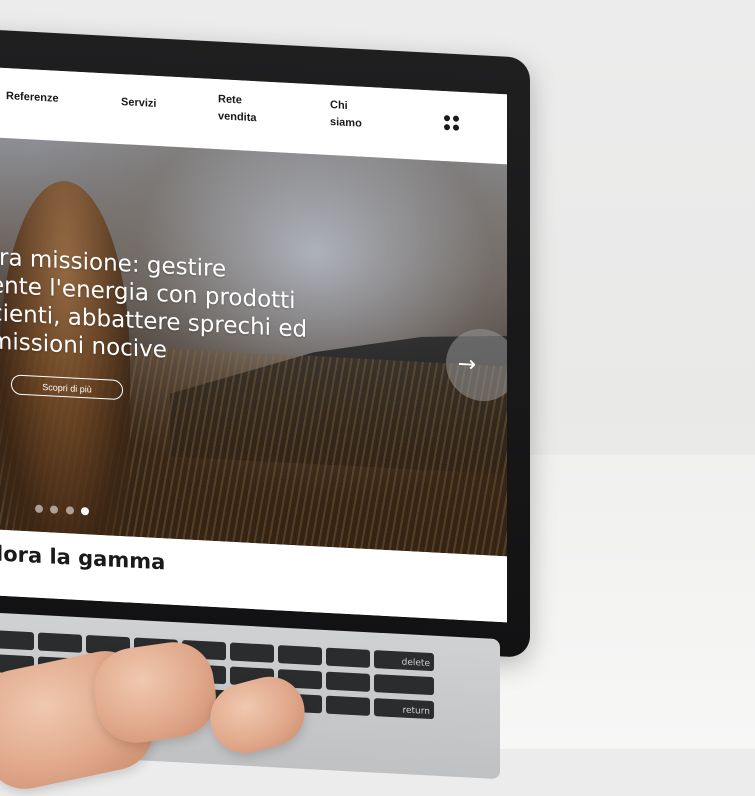 The image size is (755, 796). Describe the element at coordinates (452, 123) in the screenshot. I see `grid-menu-icon` at that location.